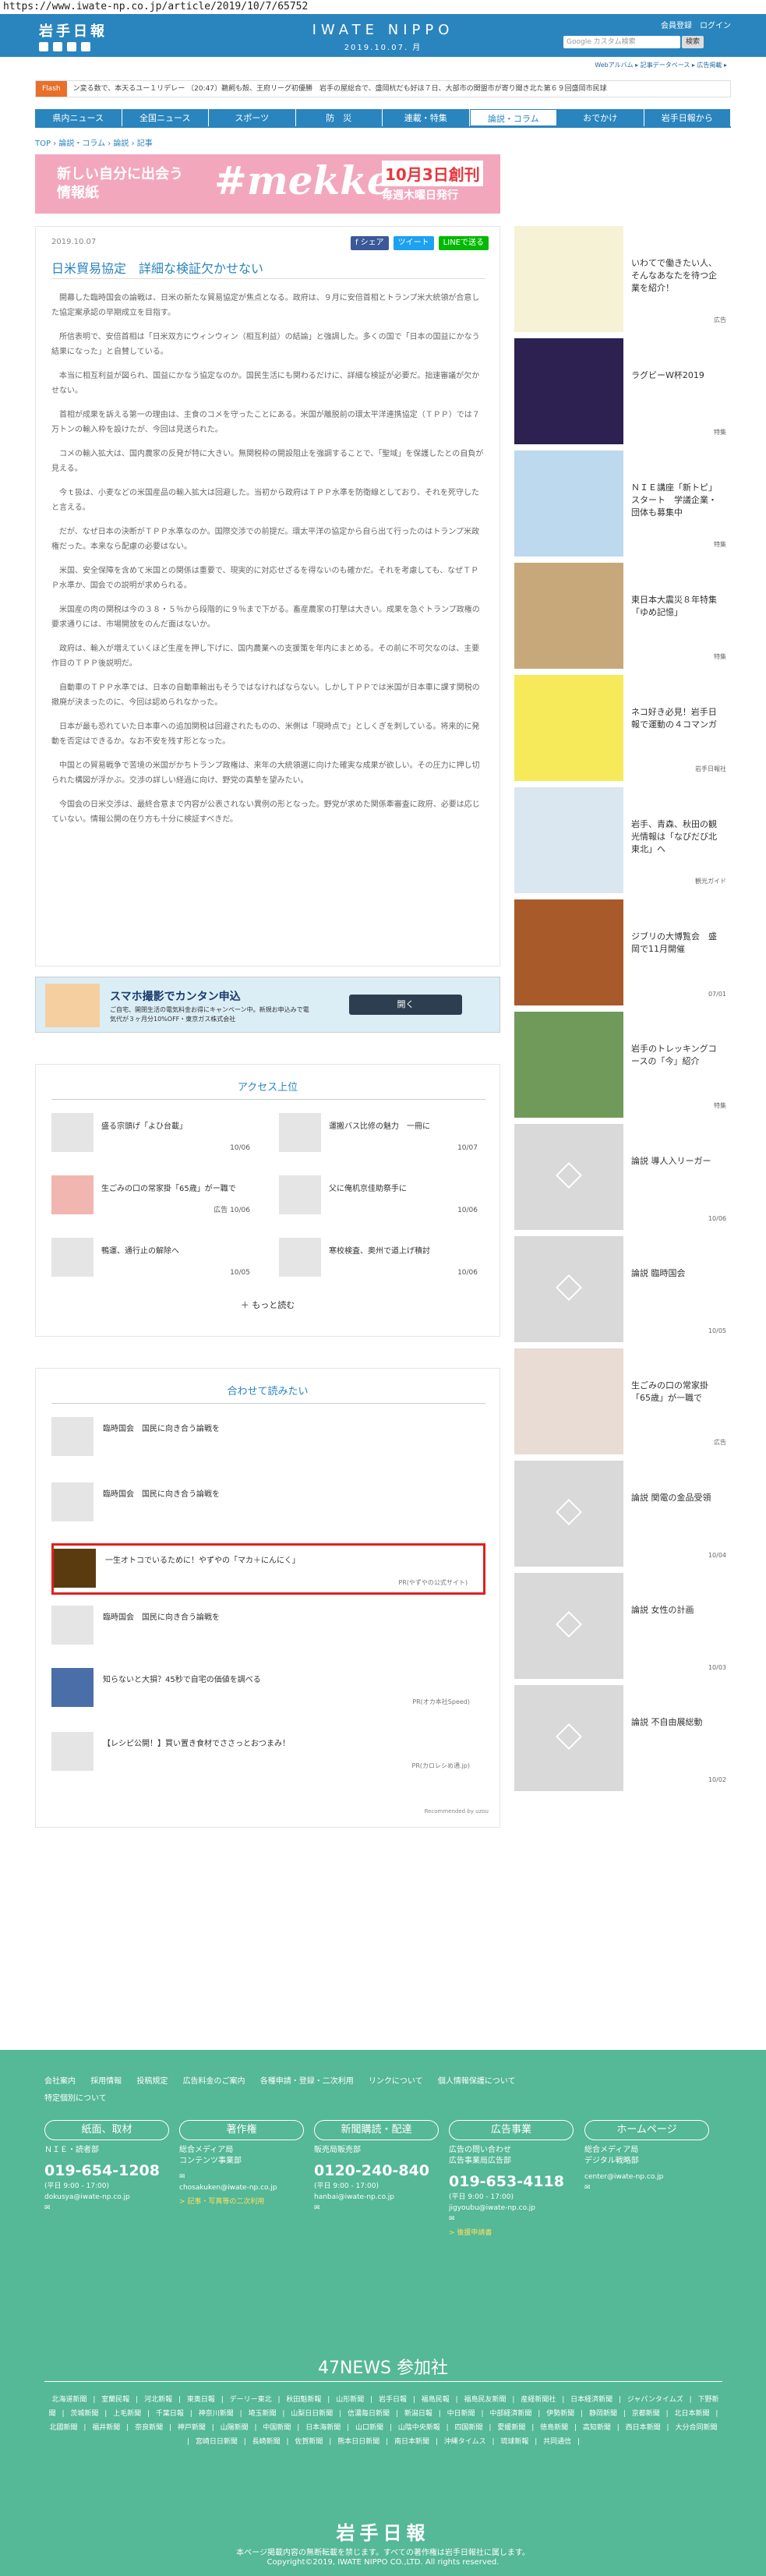  I want to click on breadcrumb: TOP › 論説・コラム › 論説 › 記事, so click(94, 142).